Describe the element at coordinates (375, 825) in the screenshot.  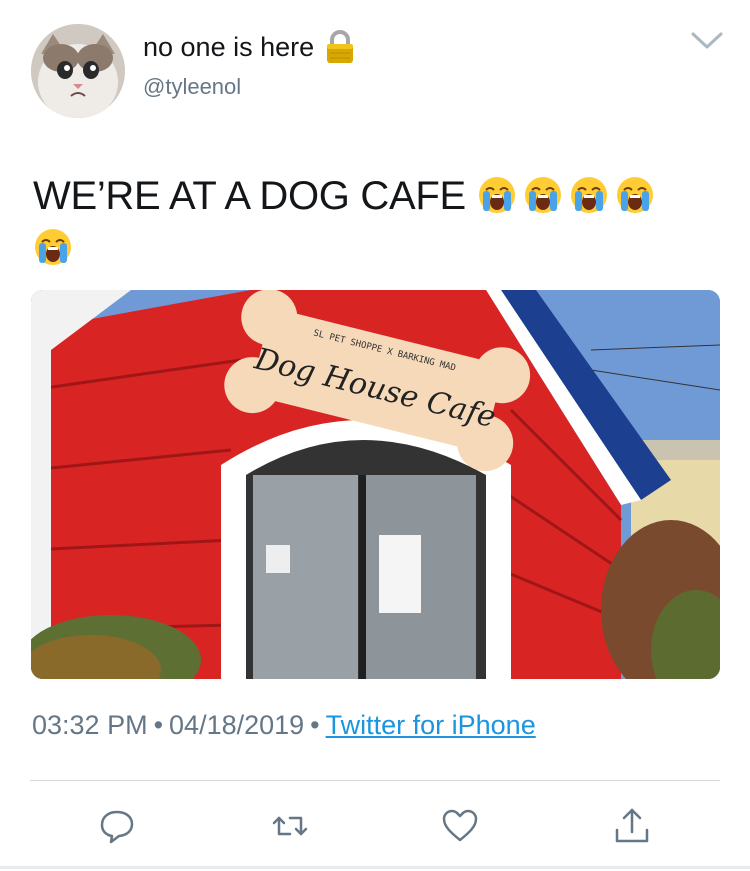
I see `action-bar` at that location.